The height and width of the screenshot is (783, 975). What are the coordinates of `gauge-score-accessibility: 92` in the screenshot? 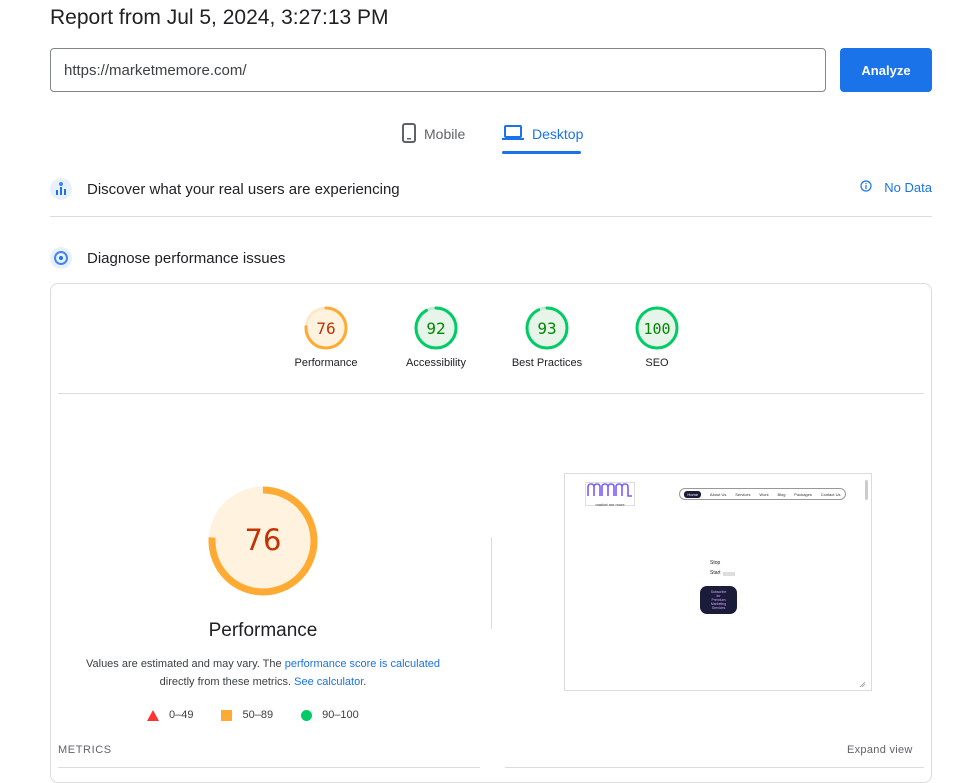 It's located at (435, 328).